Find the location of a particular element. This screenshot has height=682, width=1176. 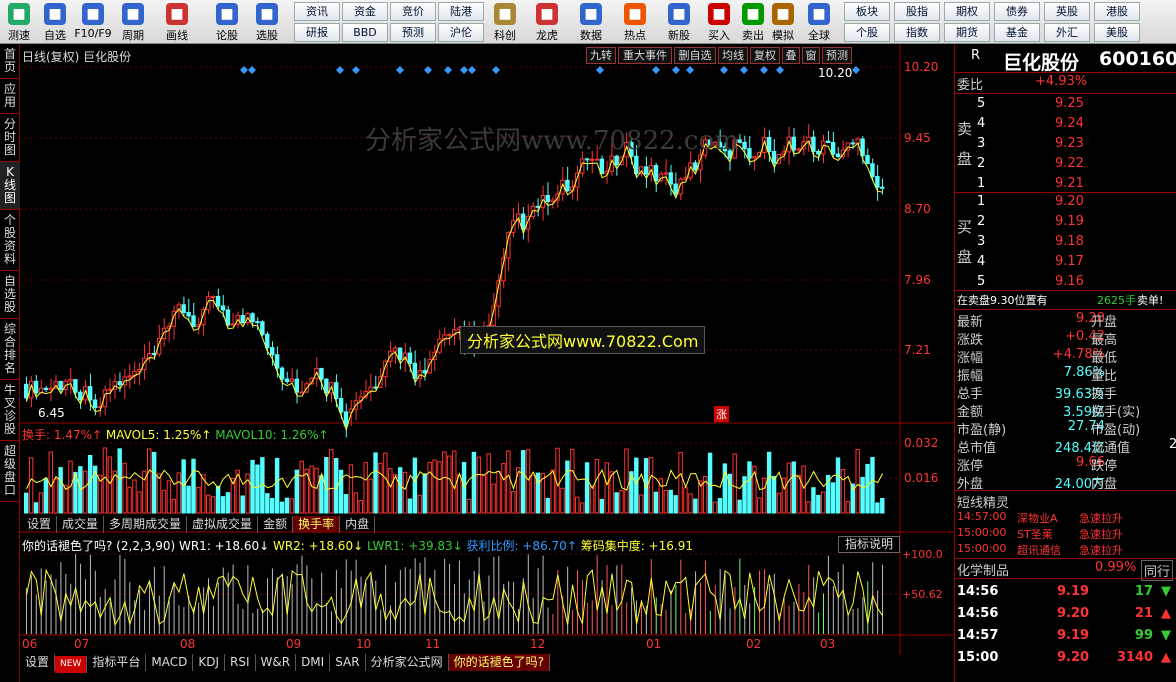

quote-row: 14:56 9.20 21 ▲ is located at coordinates (1065, 615).